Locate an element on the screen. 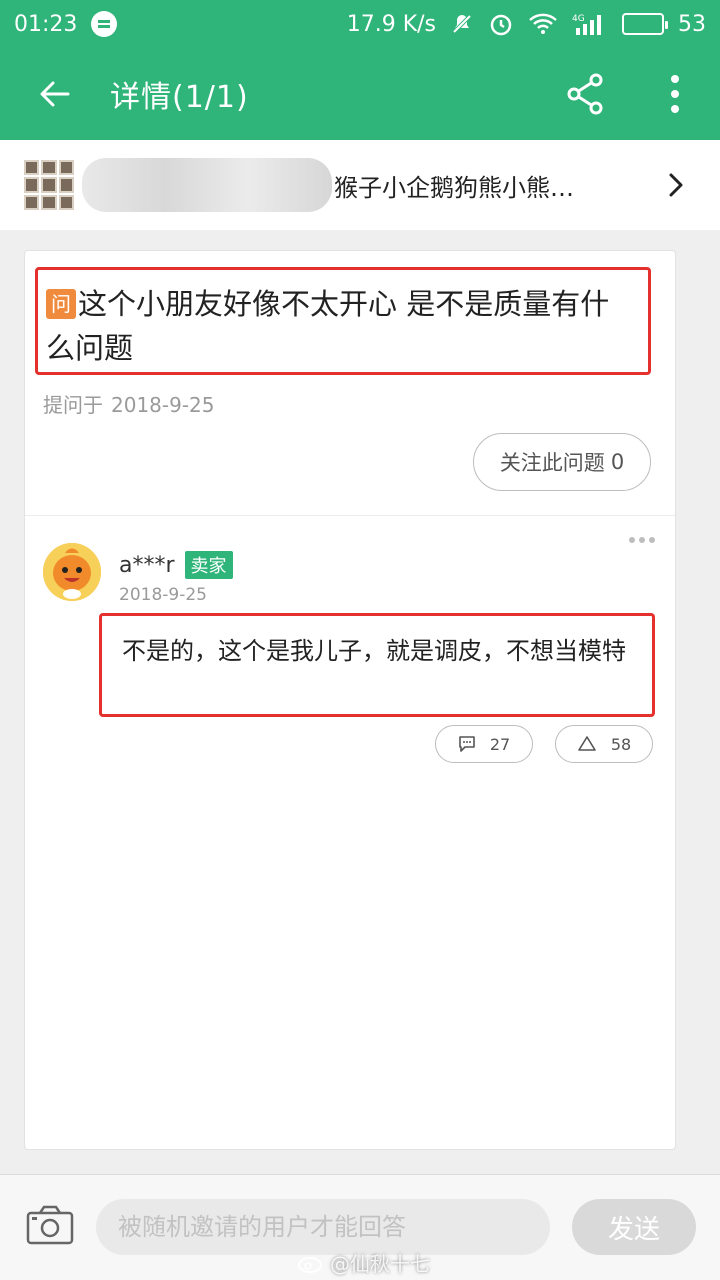 The height and width of the screenshot is (1280, 720). battery-percent: 53 is located at coordinates (692, 24).